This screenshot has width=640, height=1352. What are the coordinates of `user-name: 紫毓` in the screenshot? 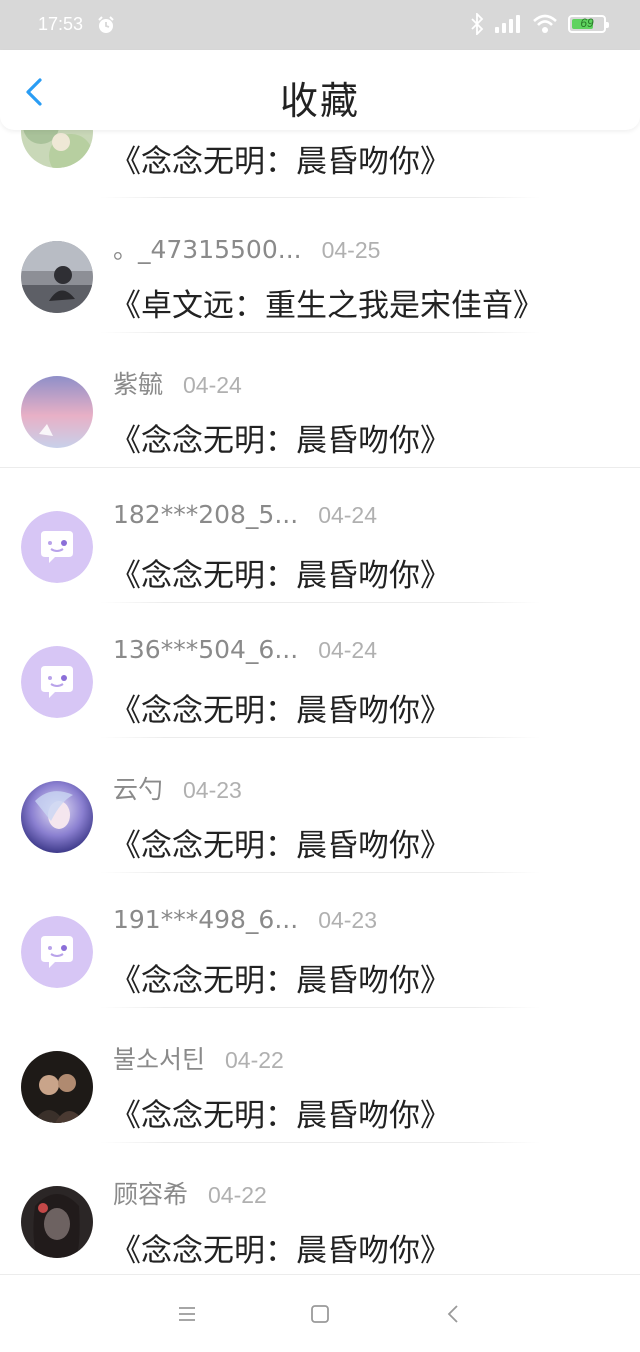 It's located at (138, 384).